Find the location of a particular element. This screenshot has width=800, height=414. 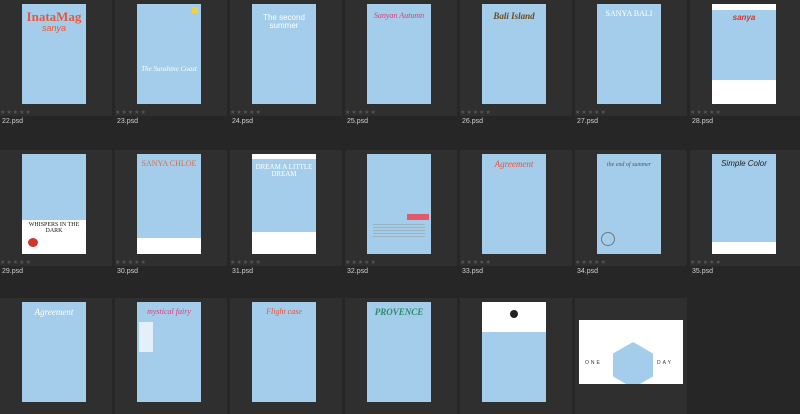

thumbnail-frame: PROVENCE is located at coordinates (401, 356).